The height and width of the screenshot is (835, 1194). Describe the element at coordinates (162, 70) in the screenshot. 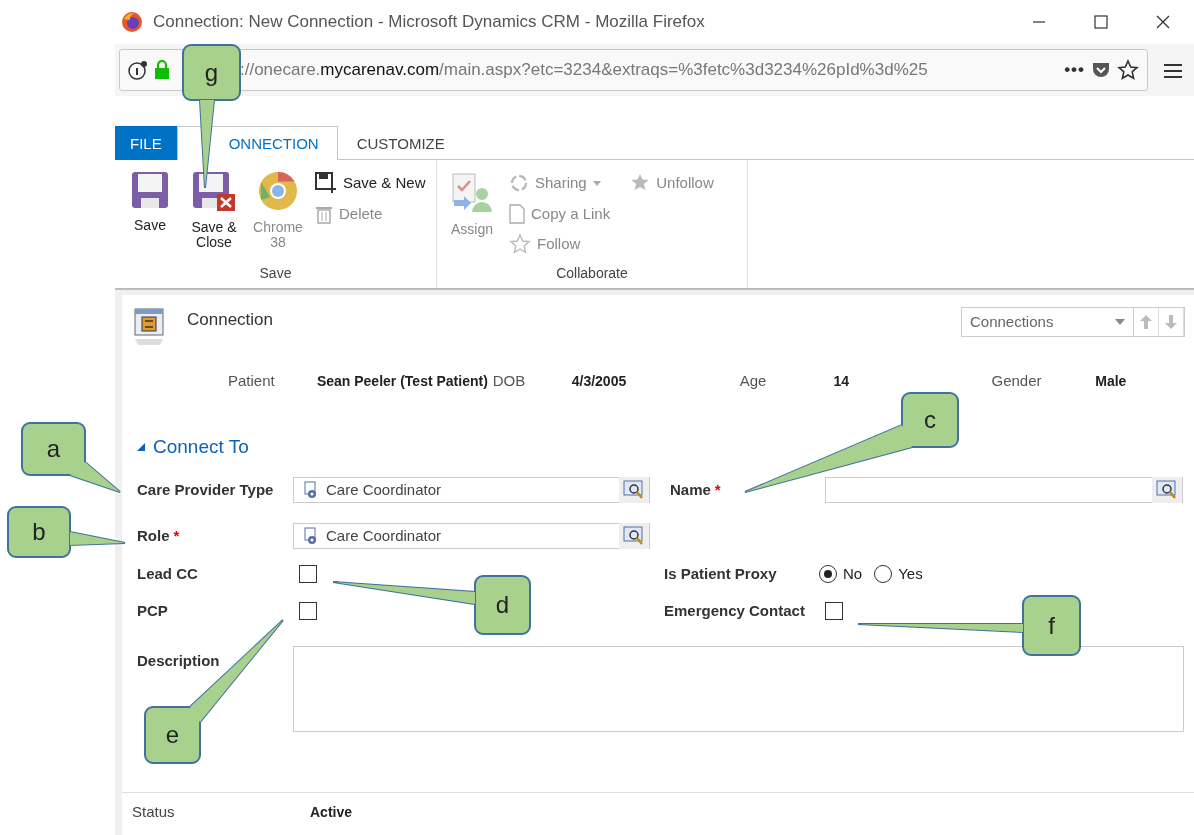

I see `lock-icon` at that location.